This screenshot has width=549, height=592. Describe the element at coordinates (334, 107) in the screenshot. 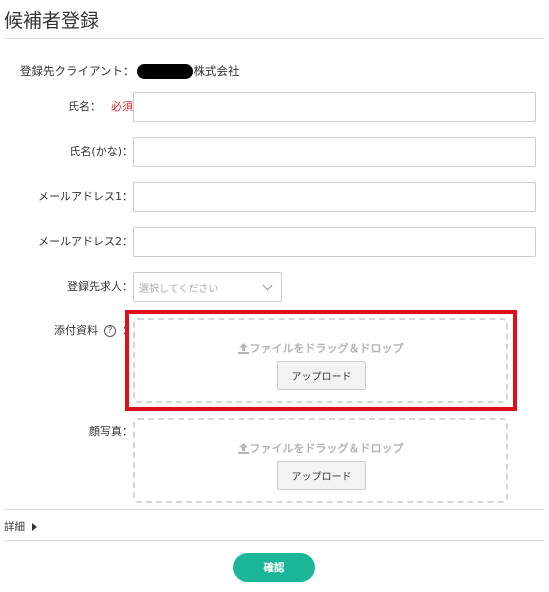

I see `name-input` at that location.